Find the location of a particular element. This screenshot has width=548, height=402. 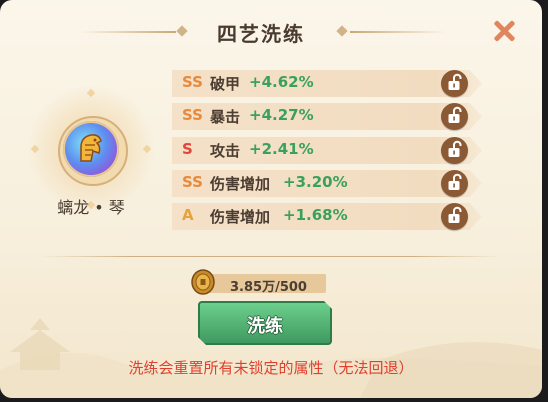

attribute-name: 暴击 is located at coordinates (225, 117).